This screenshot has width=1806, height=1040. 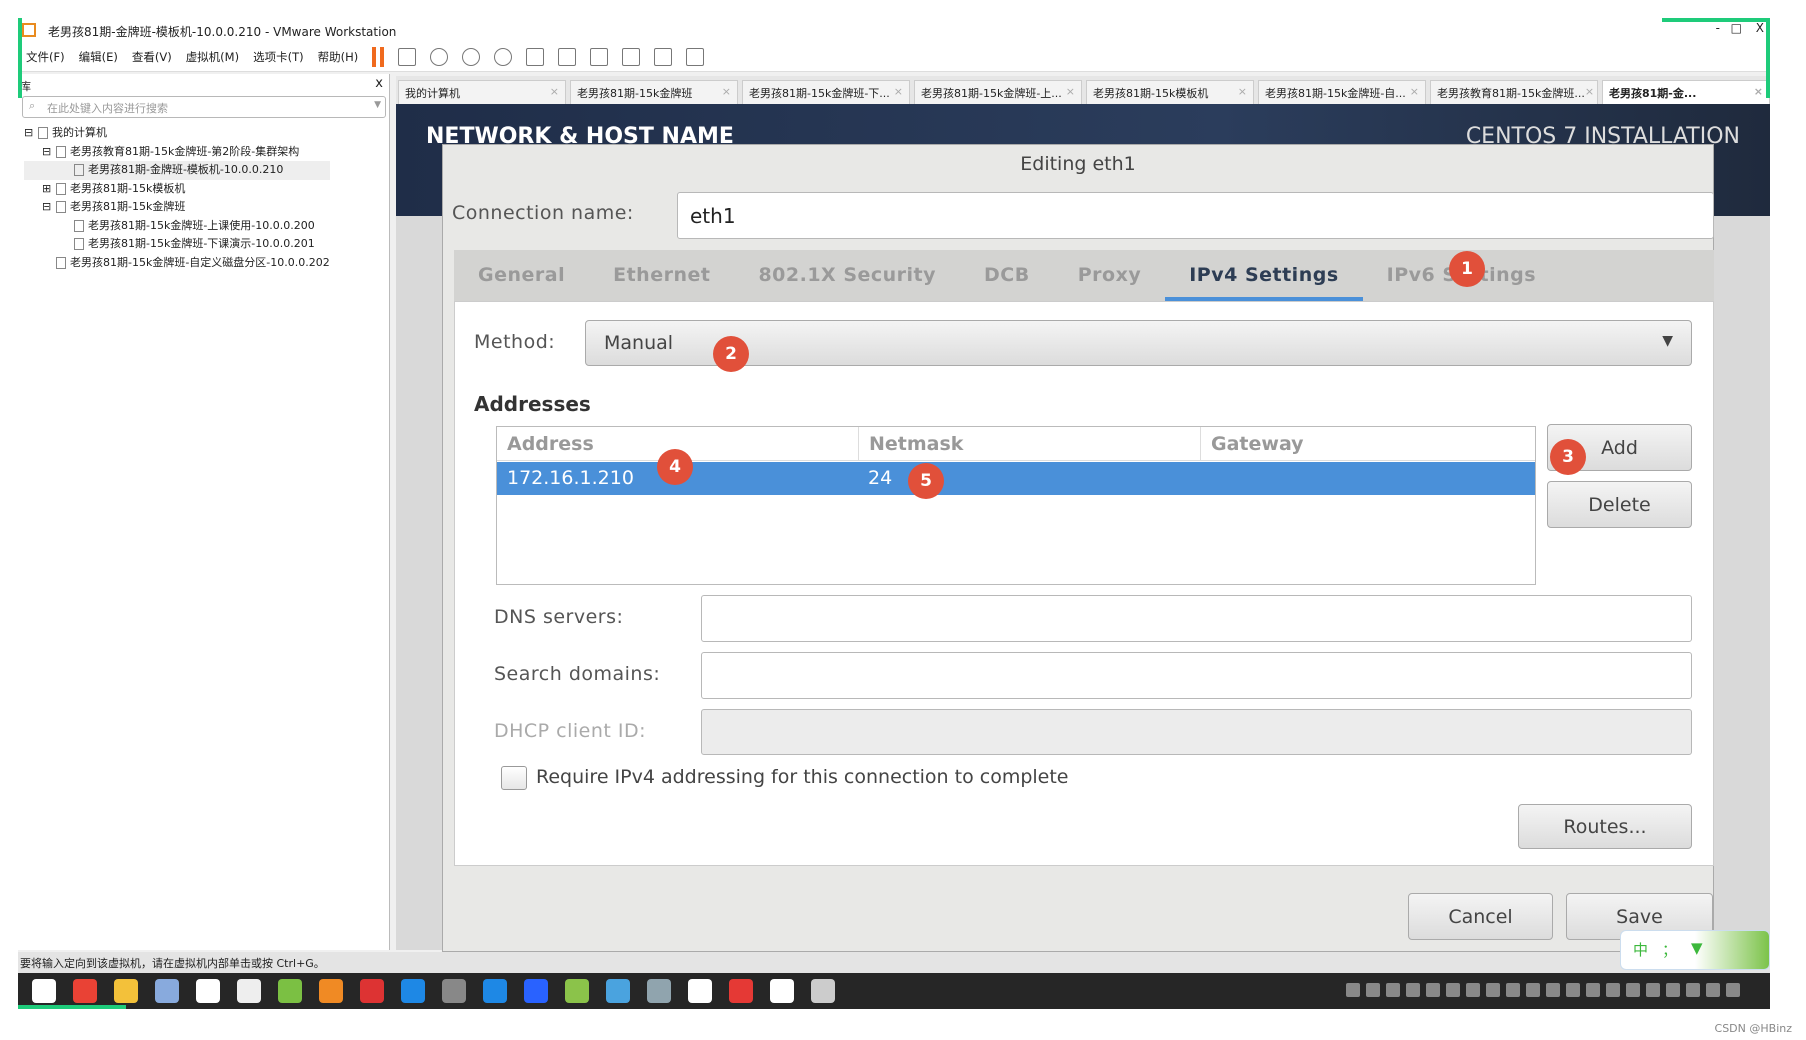 What do you see at coordinates (177, 152) in the screenshot?
I see `tree-item: ⊟ 老男孩教育81期-15k金牌班-第2阶段-集群架构` at bounding box center [177, 152].